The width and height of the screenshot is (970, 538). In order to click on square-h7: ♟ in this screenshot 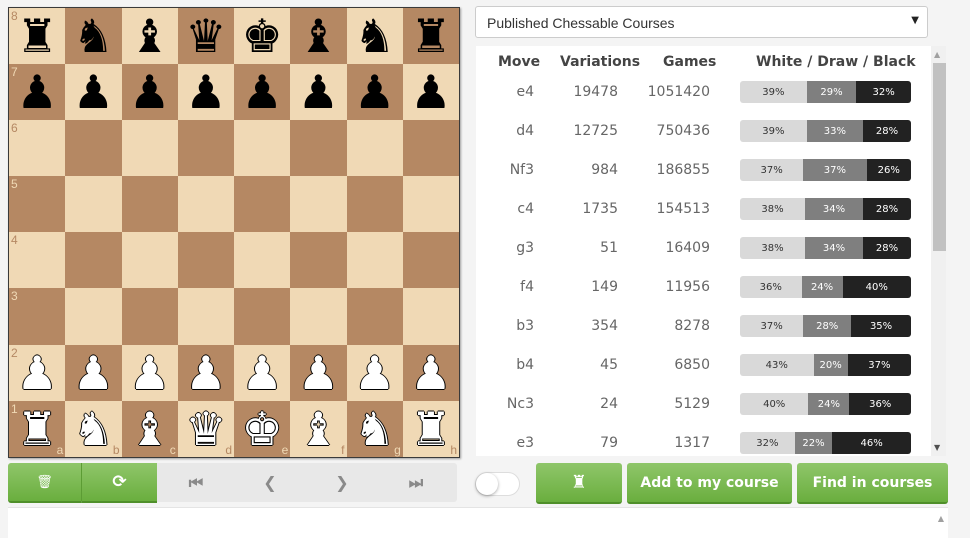, I will do `click(430, 92)`.